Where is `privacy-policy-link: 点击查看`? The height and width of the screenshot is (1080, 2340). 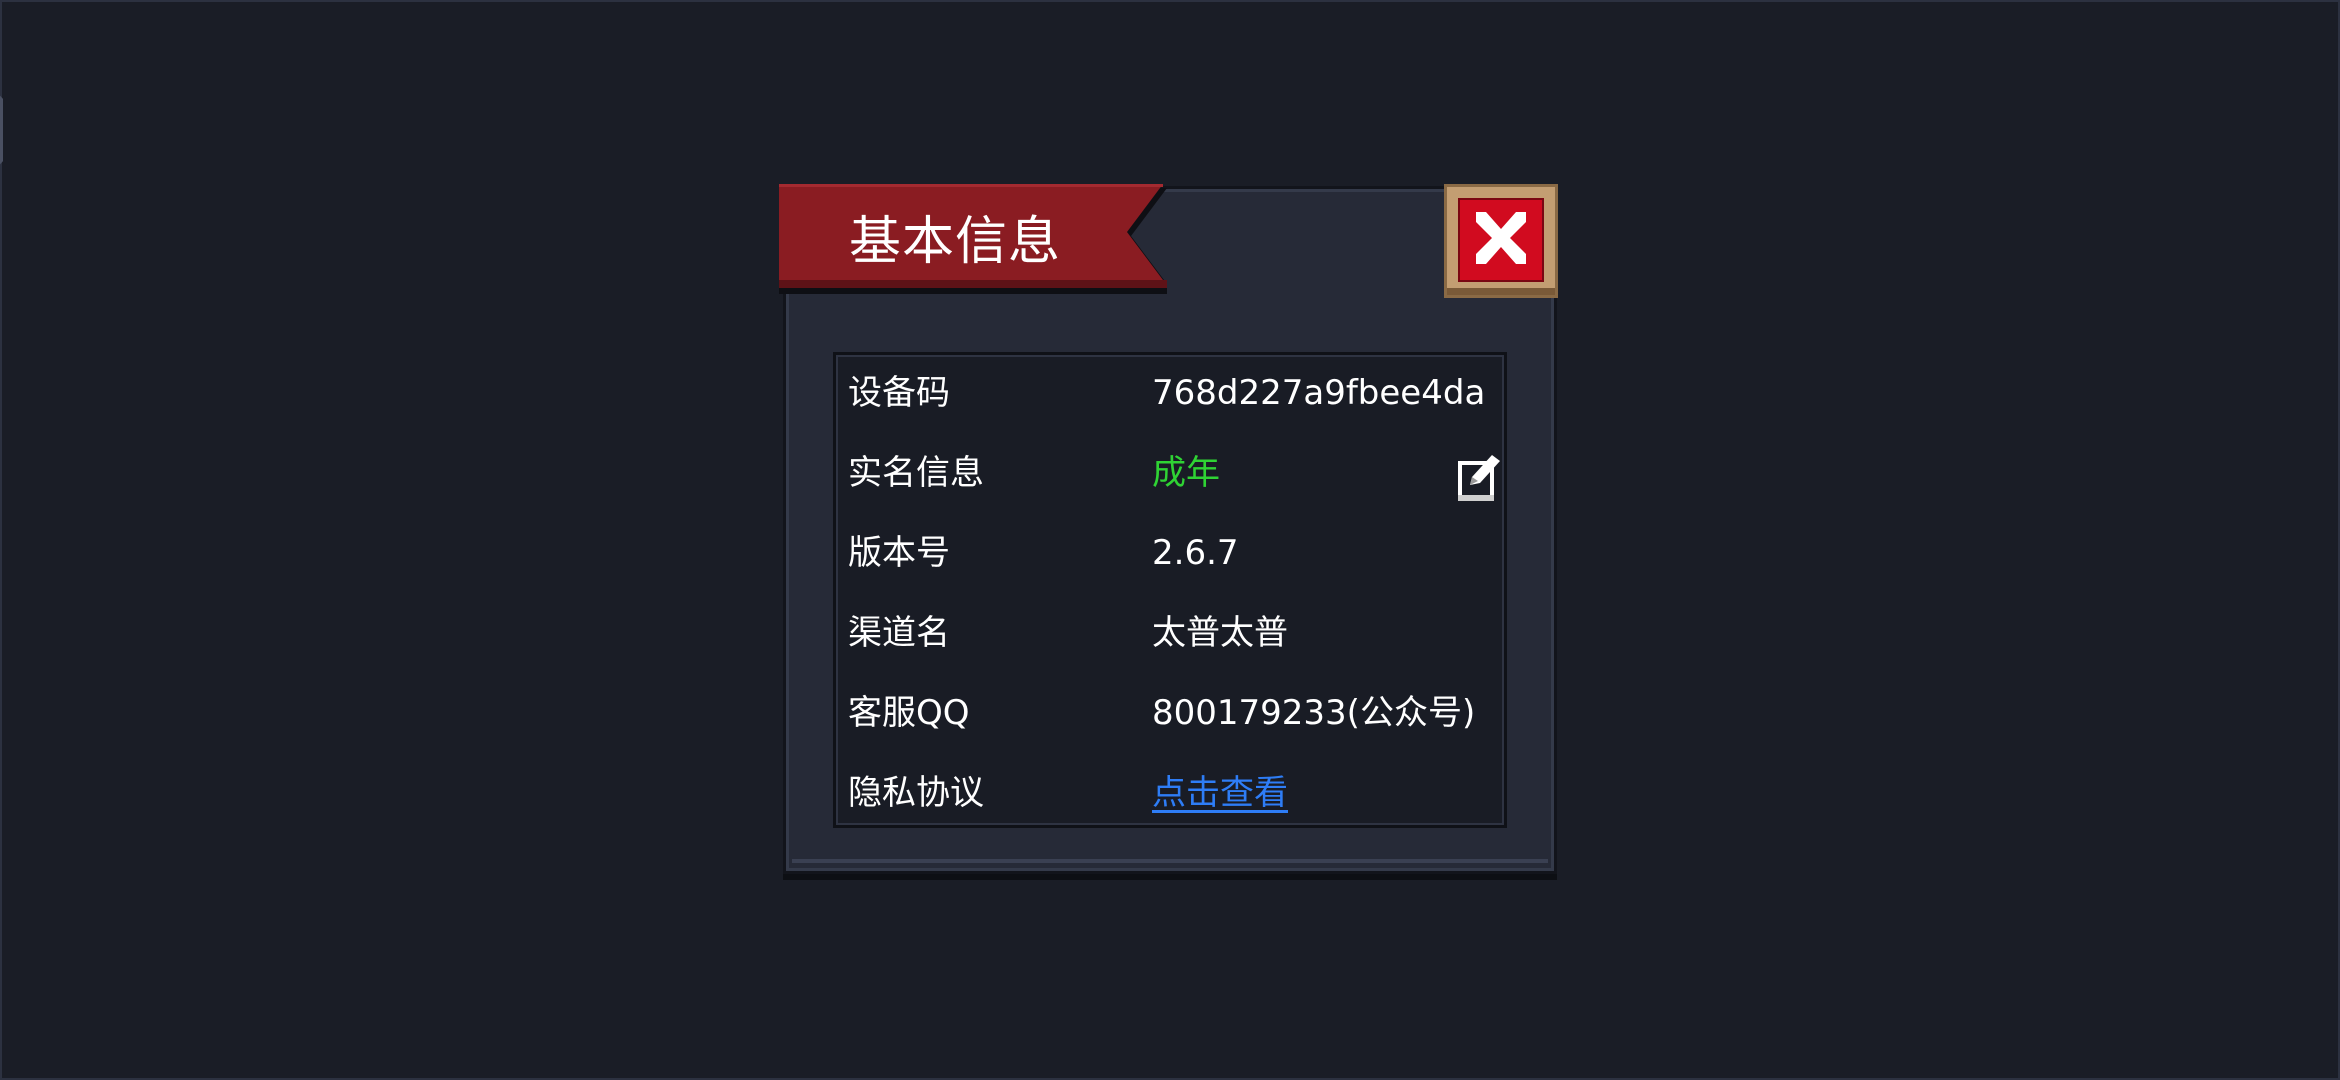
privacy-policy-link: 点击查看 is located at coordinates (1220, 793).